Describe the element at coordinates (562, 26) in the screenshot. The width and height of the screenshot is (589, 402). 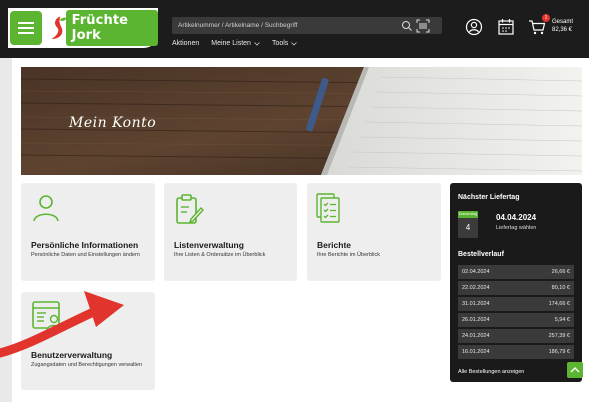
I see `cart-total: Gesamt 82,36 €` at that location.